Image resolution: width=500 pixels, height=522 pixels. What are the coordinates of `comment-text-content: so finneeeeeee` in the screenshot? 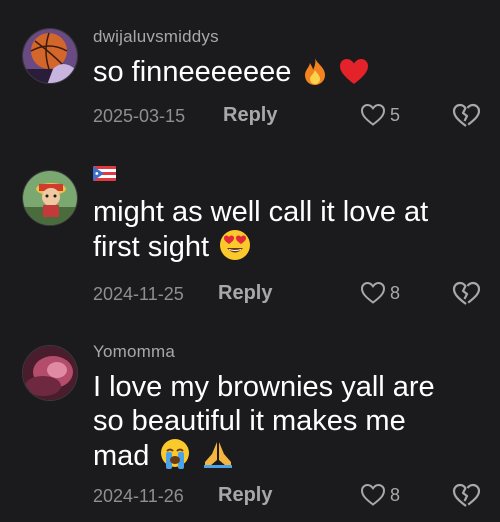 It's located at (192, 72).